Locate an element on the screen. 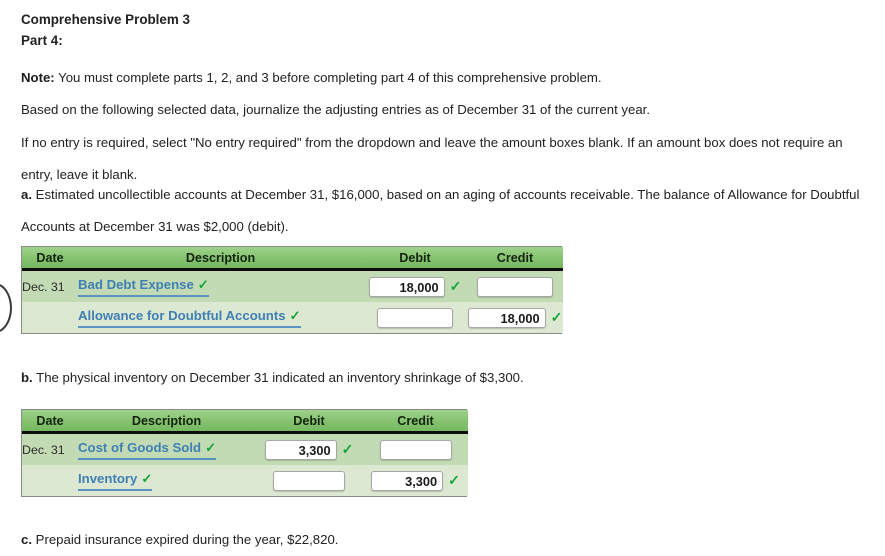 The image size is (885, 556). account-name-text: Bad Debt Expense is located at coordinates (136, 284).